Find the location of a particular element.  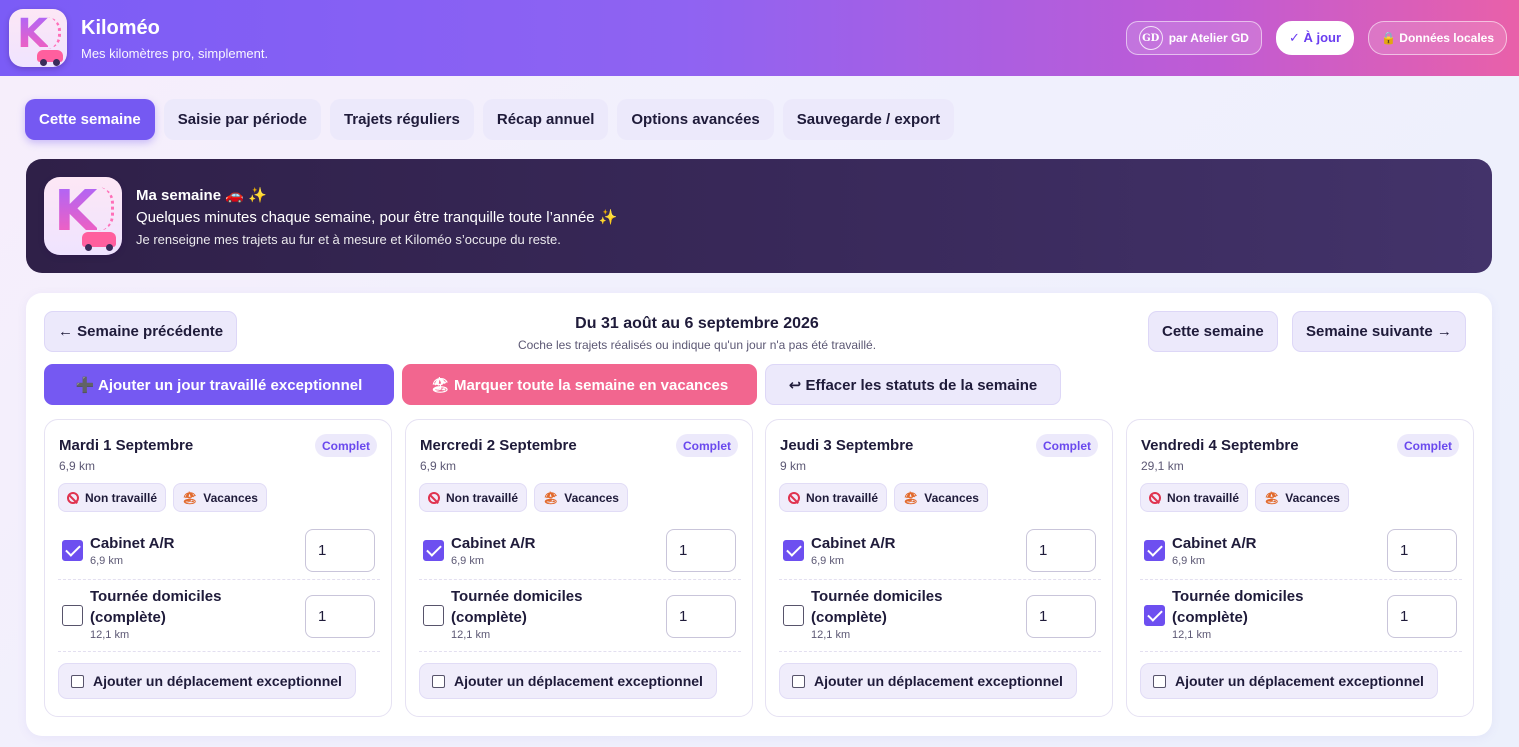

day-name: Jeudi 3 Septembre is located at coordinates (847, 445).